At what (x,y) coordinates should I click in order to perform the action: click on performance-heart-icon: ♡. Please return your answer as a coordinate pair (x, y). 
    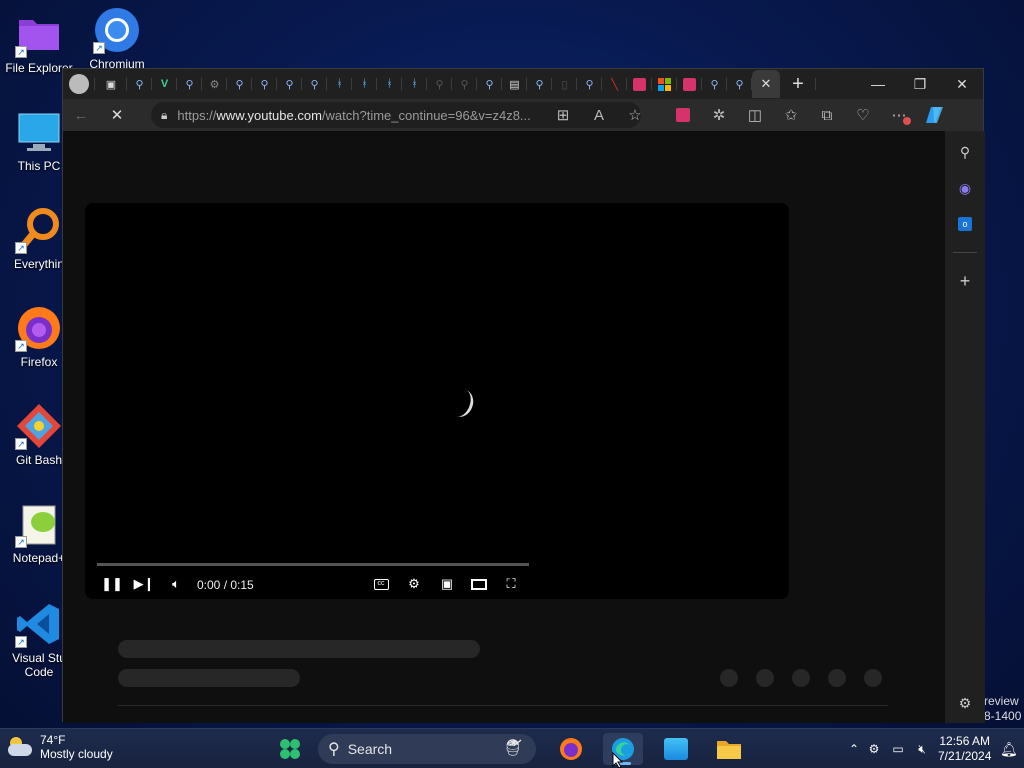
    Looking at the image, I should click on (863, 115).